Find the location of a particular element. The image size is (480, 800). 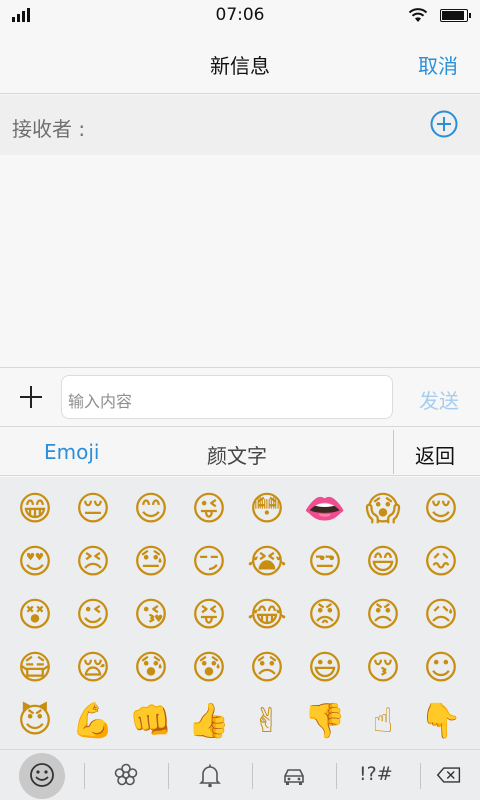

emoji-key: 😁 is located at coordinates (35, 509).